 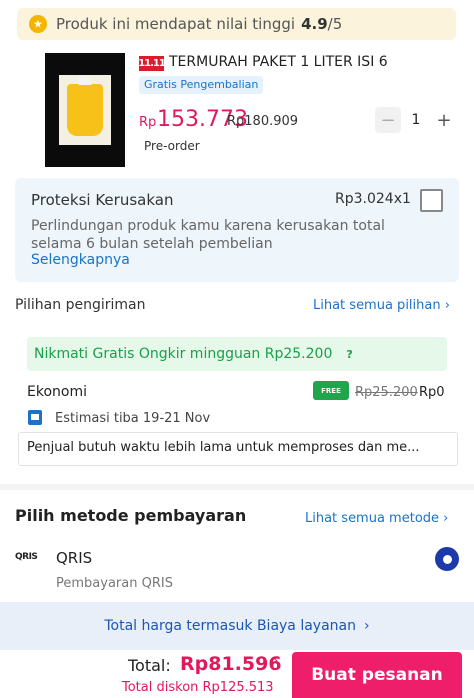 What do you see at coordinates (367, 626) in the screenshot?
I see `chevron-right-icon: ›` at bounding box center [367, 626].